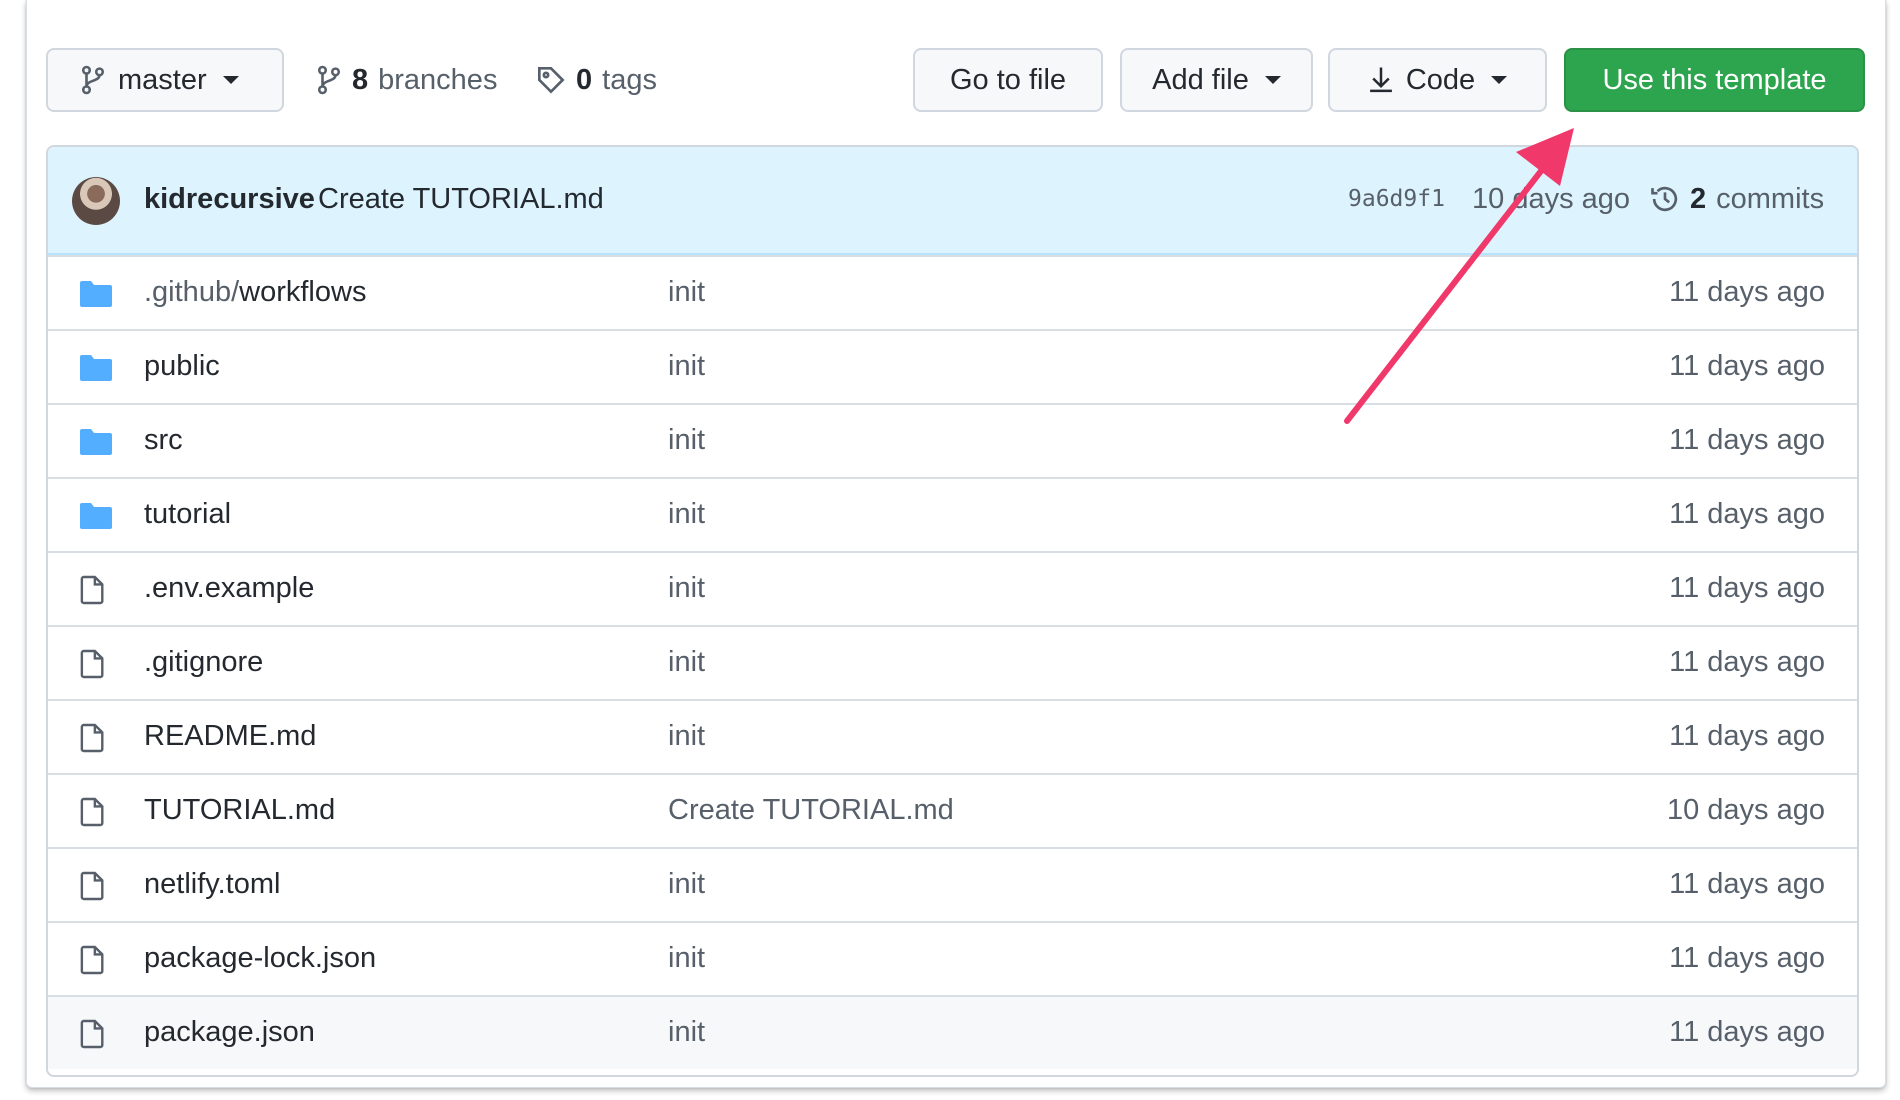 Image resolution: width=1900 pixels, height=1100 pixels. What do you see at coordinates (952, 292) in the screenshot?
I see `file-row: .github/workflows init 11 days ago` at bounding box center [952, 292].